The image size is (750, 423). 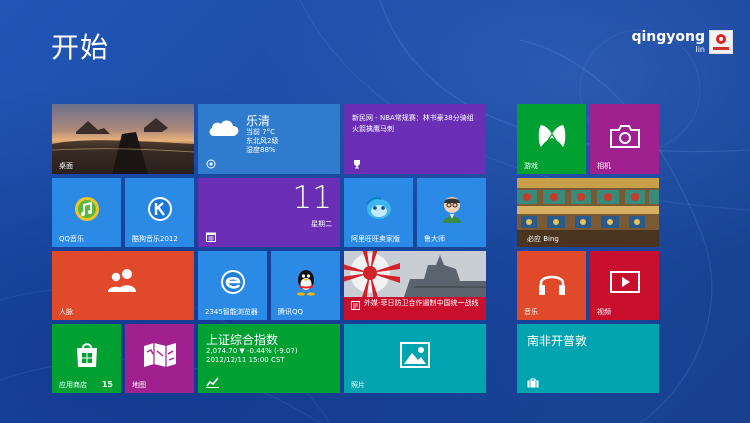 I want to click on tile-label: 必应 Bing, so click(x=543, y=239).